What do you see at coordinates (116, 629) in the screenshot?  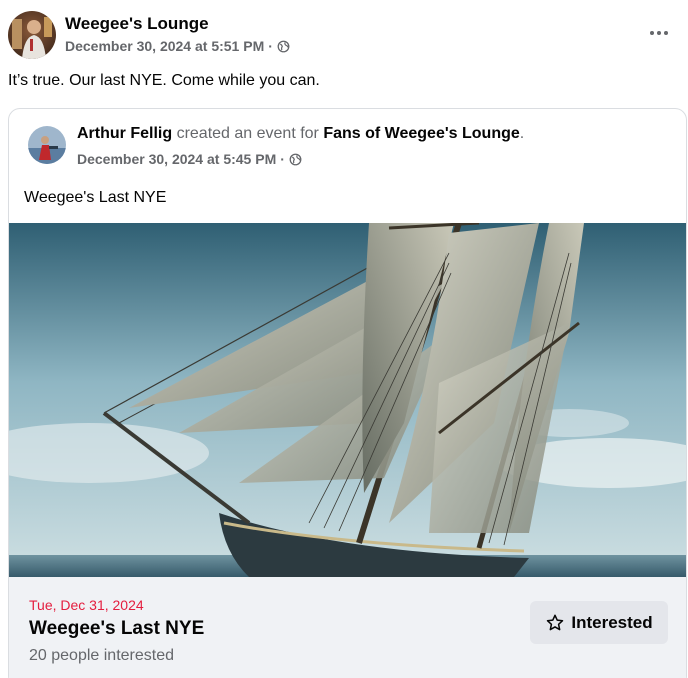 I see `event-name: Weegee's Last NYE` at bounding box center [116, 629].